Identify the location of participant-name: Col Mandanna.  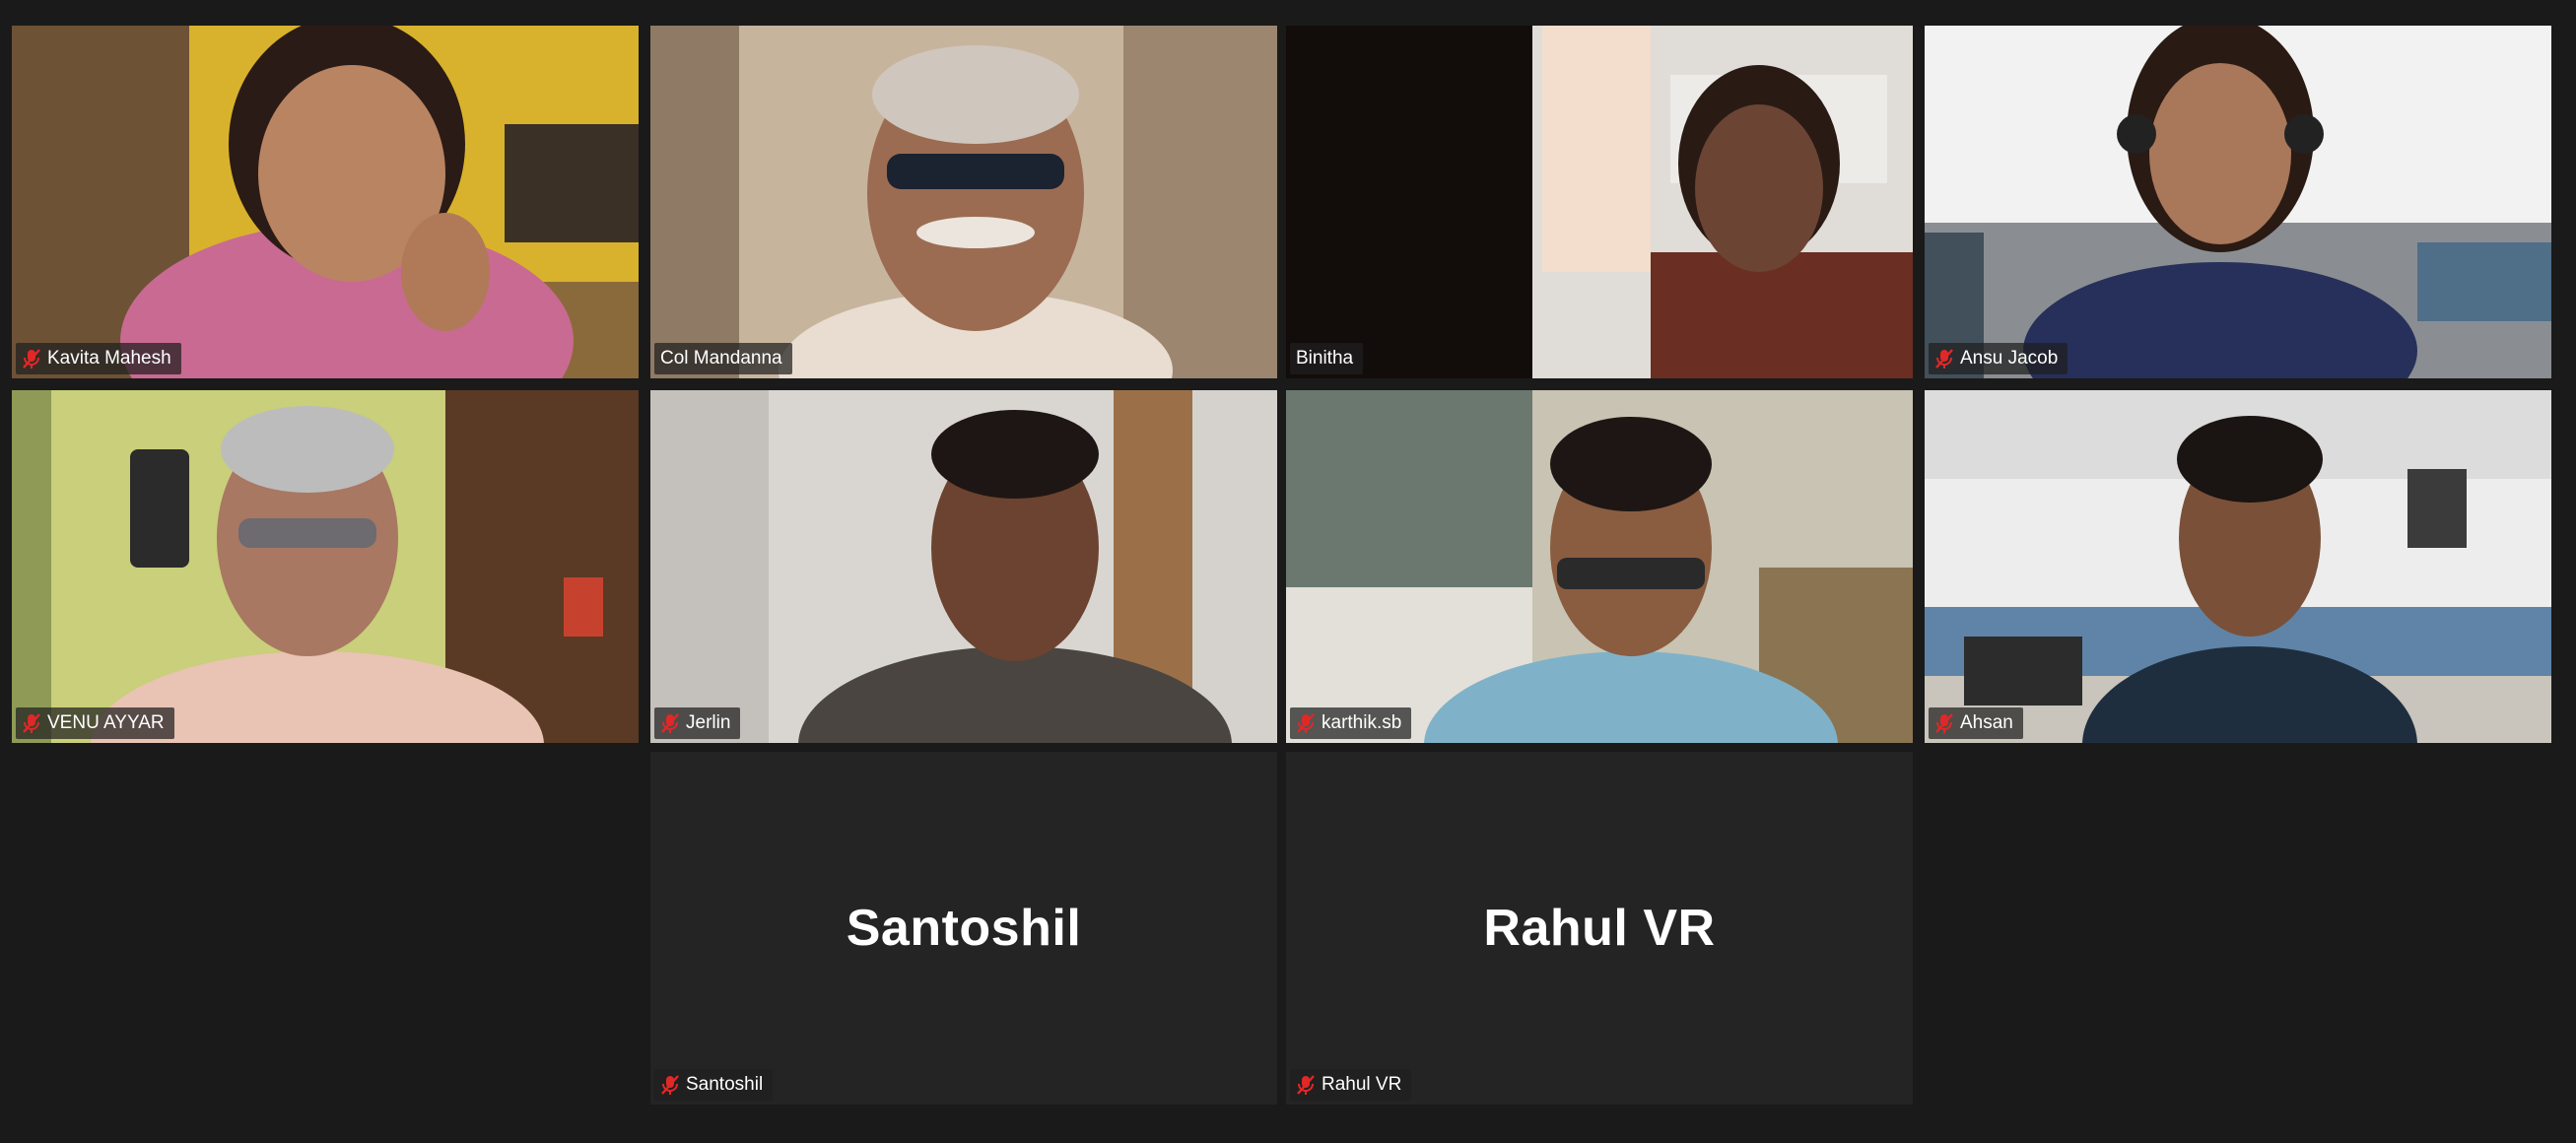
(721, 358).